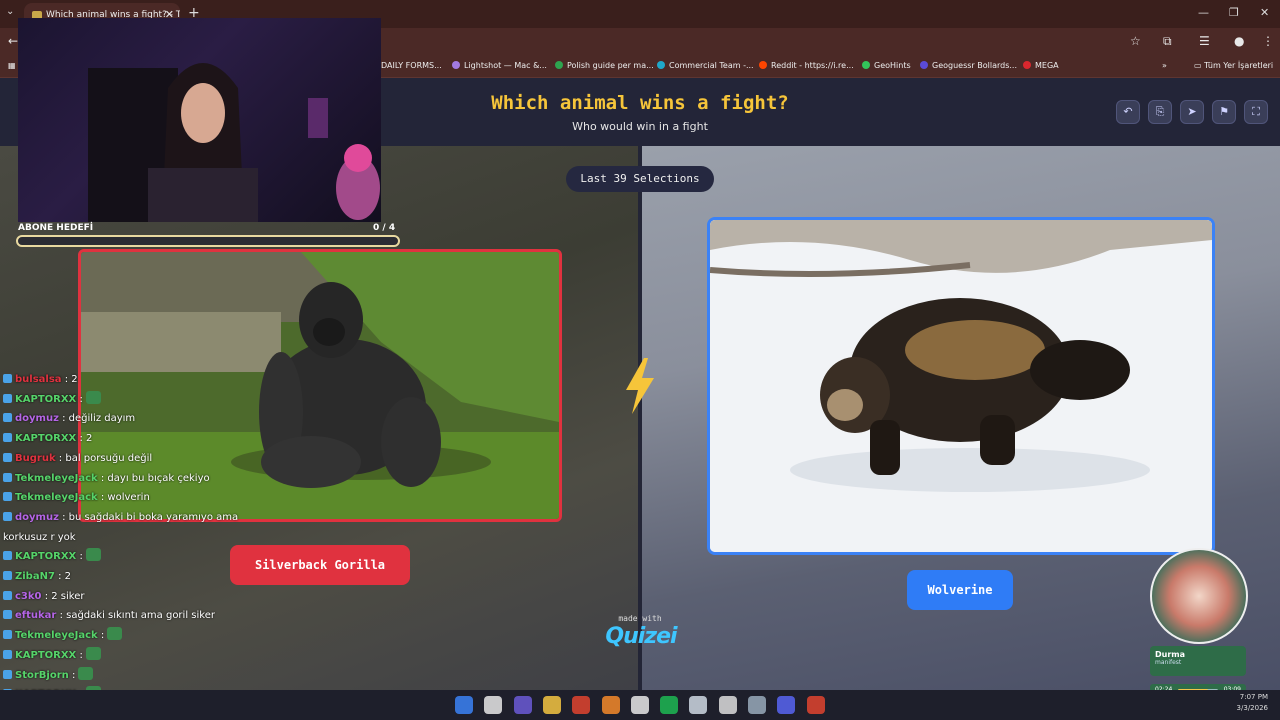 This screenshot has width=1280, height=720. Describe the element at coordinates (123, 538) in the screenshot. I see `chat-message: korkusuz r yok` at that location.